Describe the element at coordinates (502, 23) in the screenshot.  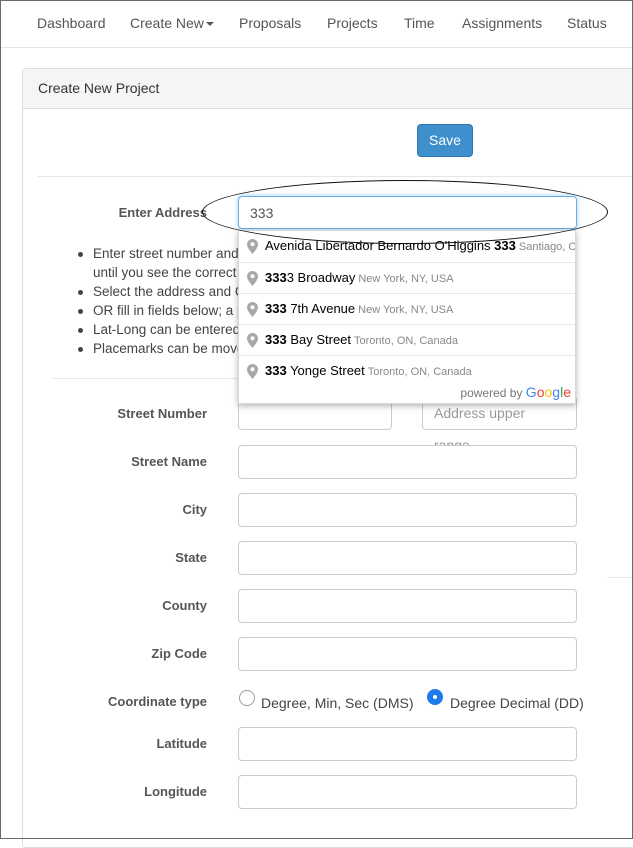
I see `nav-assignments: Assignments` at that location.